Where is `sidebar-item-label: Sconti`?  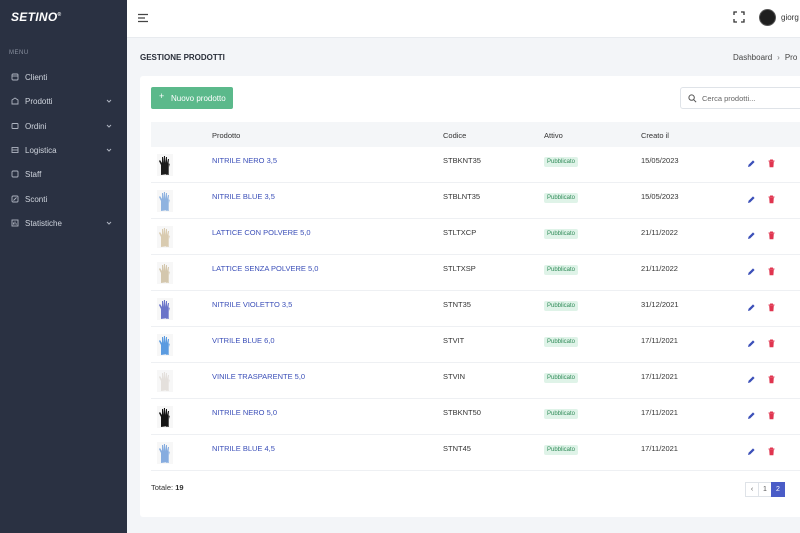 sidebar-item-label: Sconti is located at coordinates (36, 199).